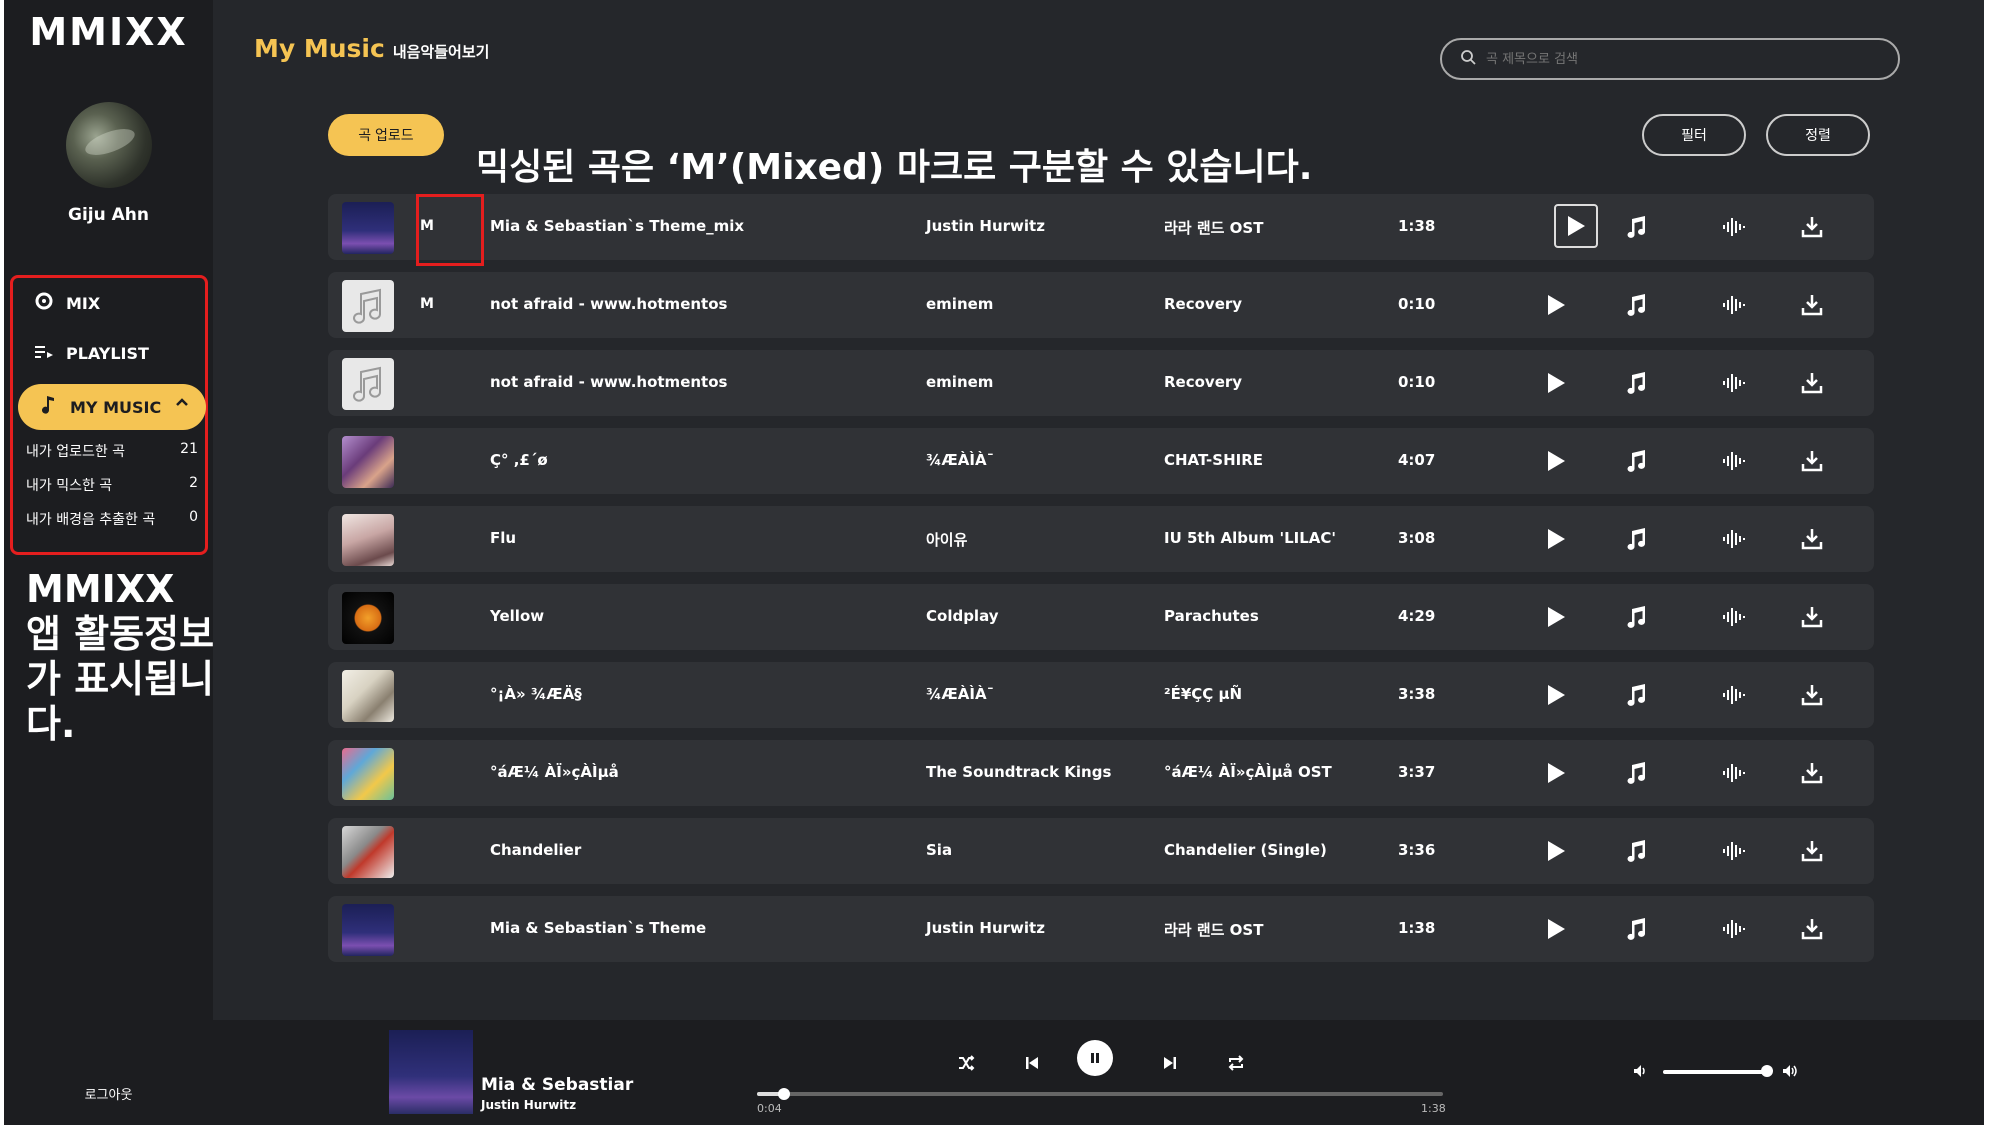  I want to click on now-playing-cover, so click(431, 1072).